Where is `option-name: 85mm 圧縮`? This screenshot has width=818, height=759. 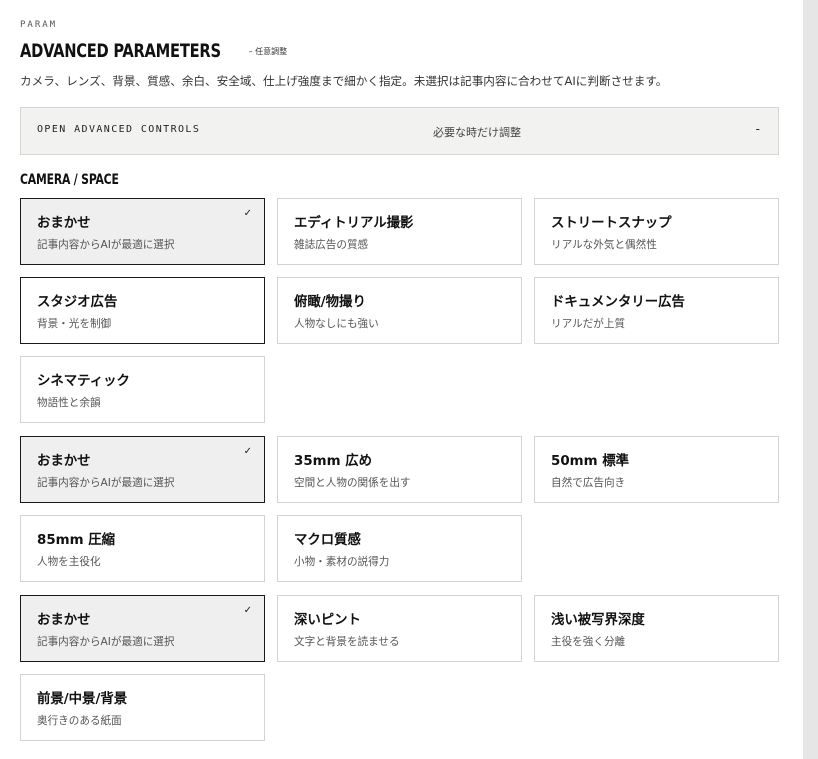 option-name: 85mm 圧縮 is located at coordinates (76, 540).